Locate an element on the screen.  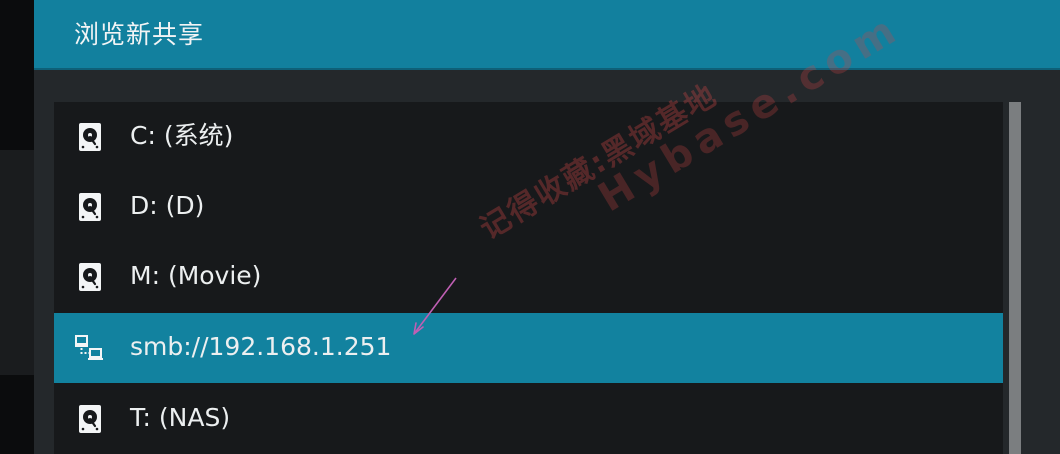
list-item-label: M: (Movie) is located at coordinates (196, 275).